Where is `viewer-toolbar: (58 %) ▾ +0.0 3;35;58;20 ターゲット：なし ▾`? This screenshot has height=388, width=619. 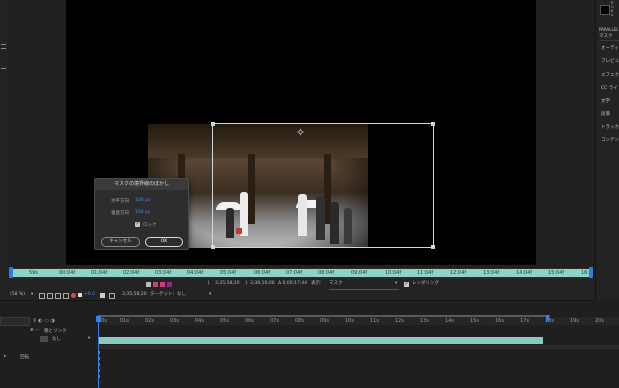
viewer-toolbar: (58 %) ▾ +0.0 3;35;58;20 ターゲット：なし ▾ is located at coordinates (297, 295).